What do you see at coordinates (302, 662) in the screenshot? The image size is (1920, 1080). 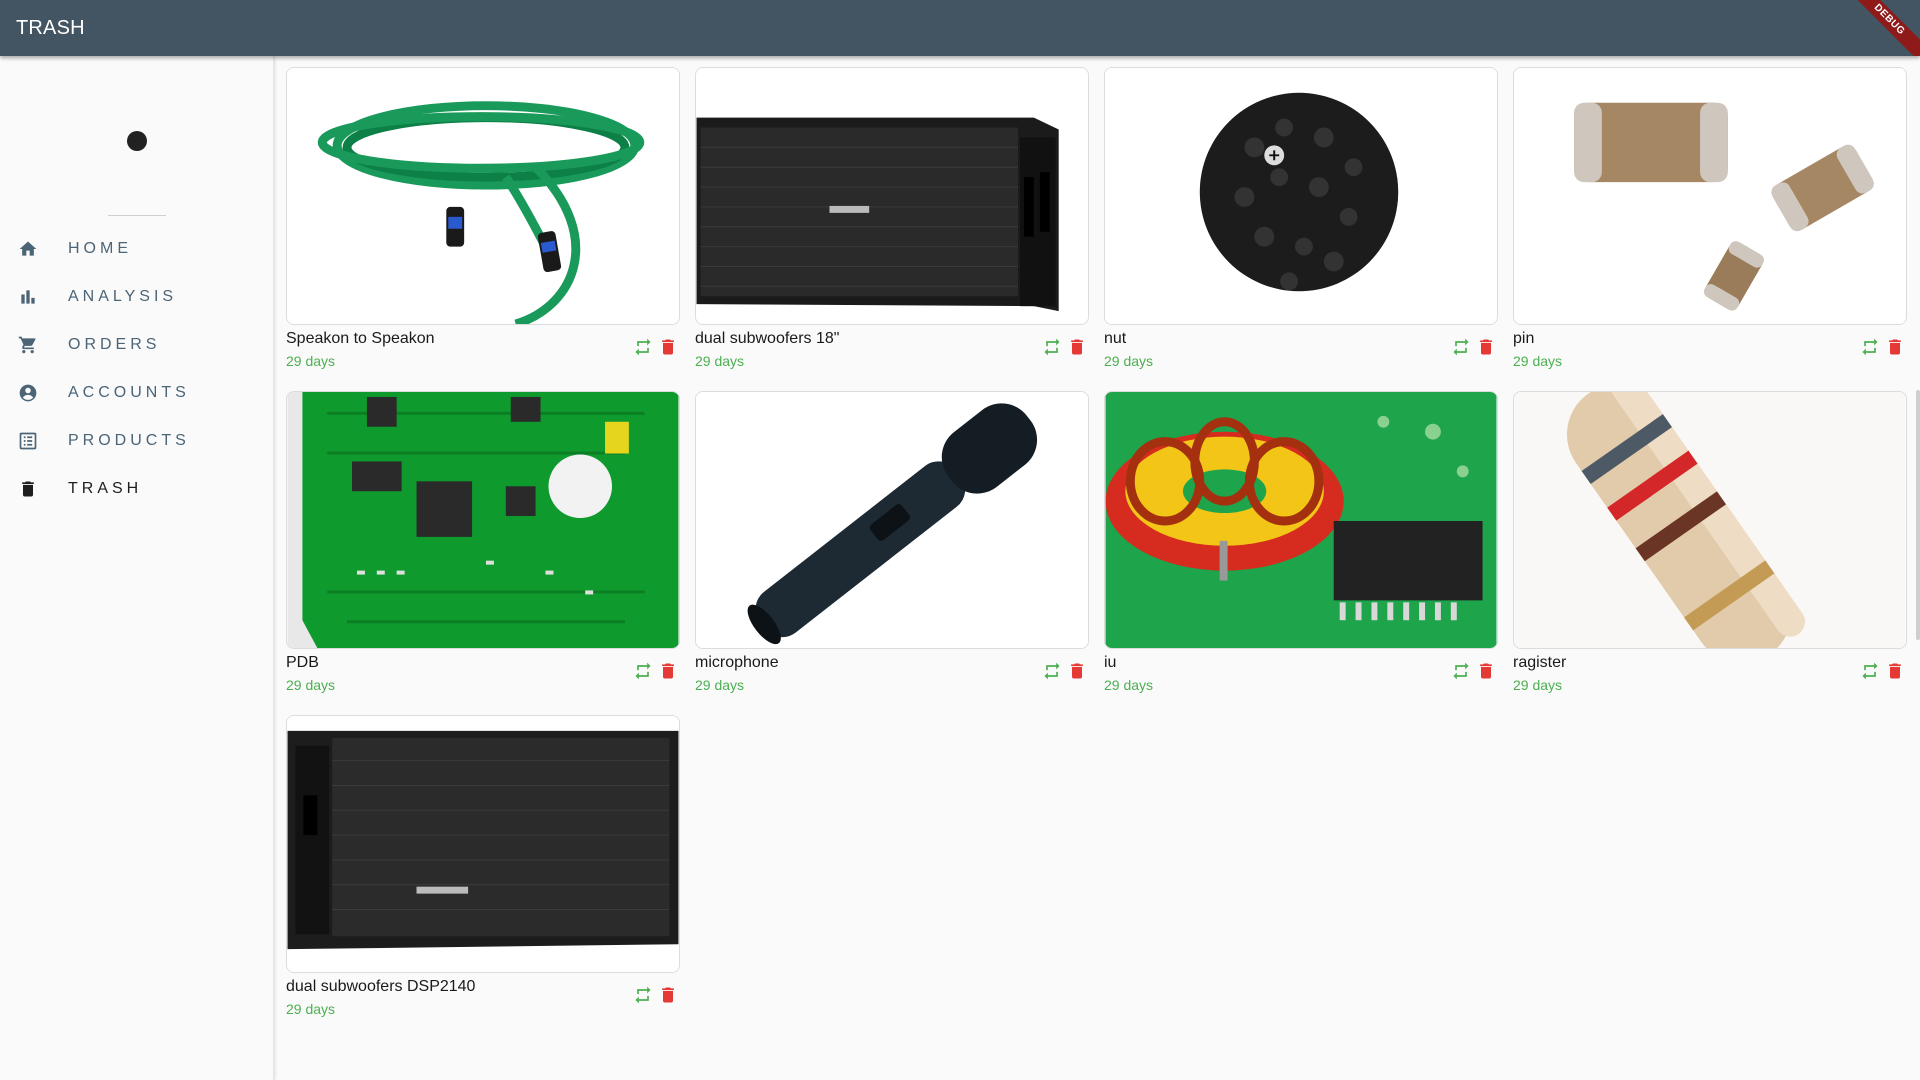 I see `item-name: PDB` at bounding box center [302, 662].